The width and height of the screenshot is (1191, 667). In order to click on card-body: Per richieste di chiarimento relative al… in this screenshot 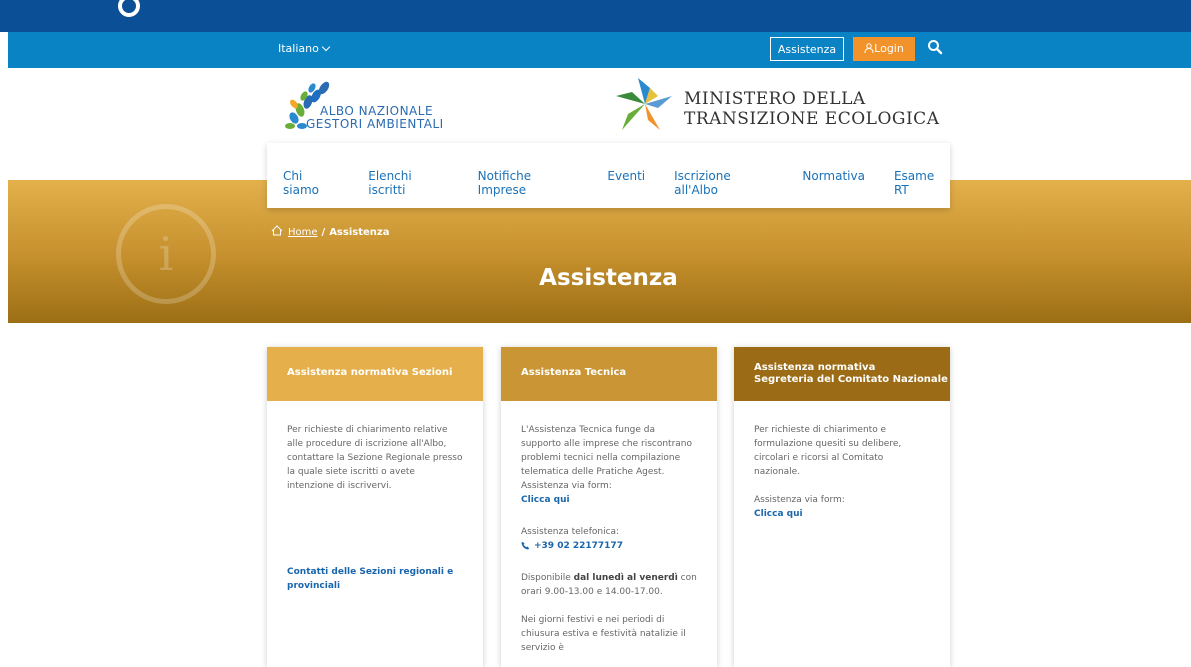, I will do `click(375, 497)`.